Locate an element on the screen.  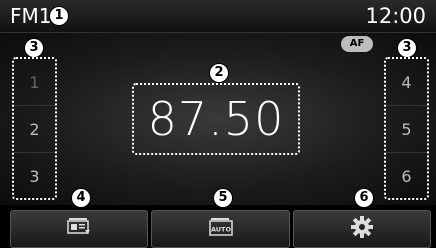
preset-3: 3 is located at coordinates (34, 176).